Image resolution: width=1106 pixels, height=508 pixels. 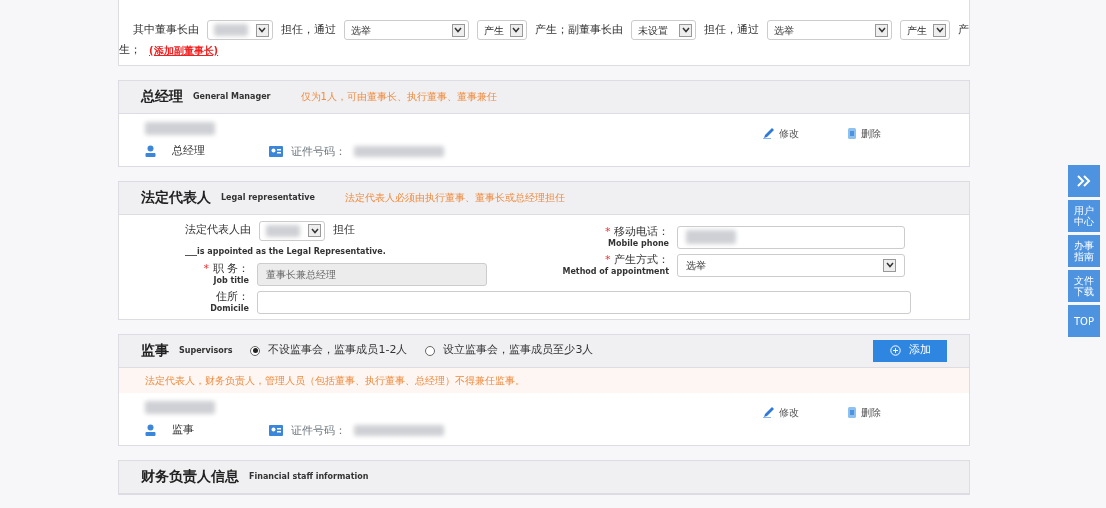 I want to click on double-chevron-icon, so click(x=1084, y=181).